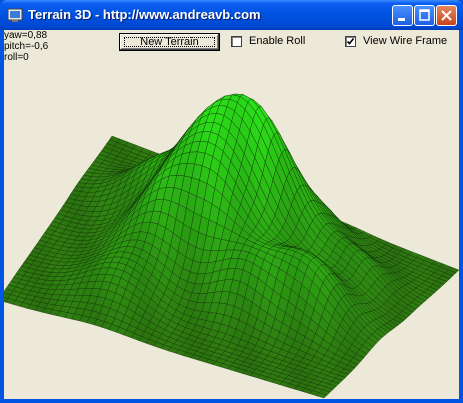  I want to click on maximize-button, so click(424, 15).